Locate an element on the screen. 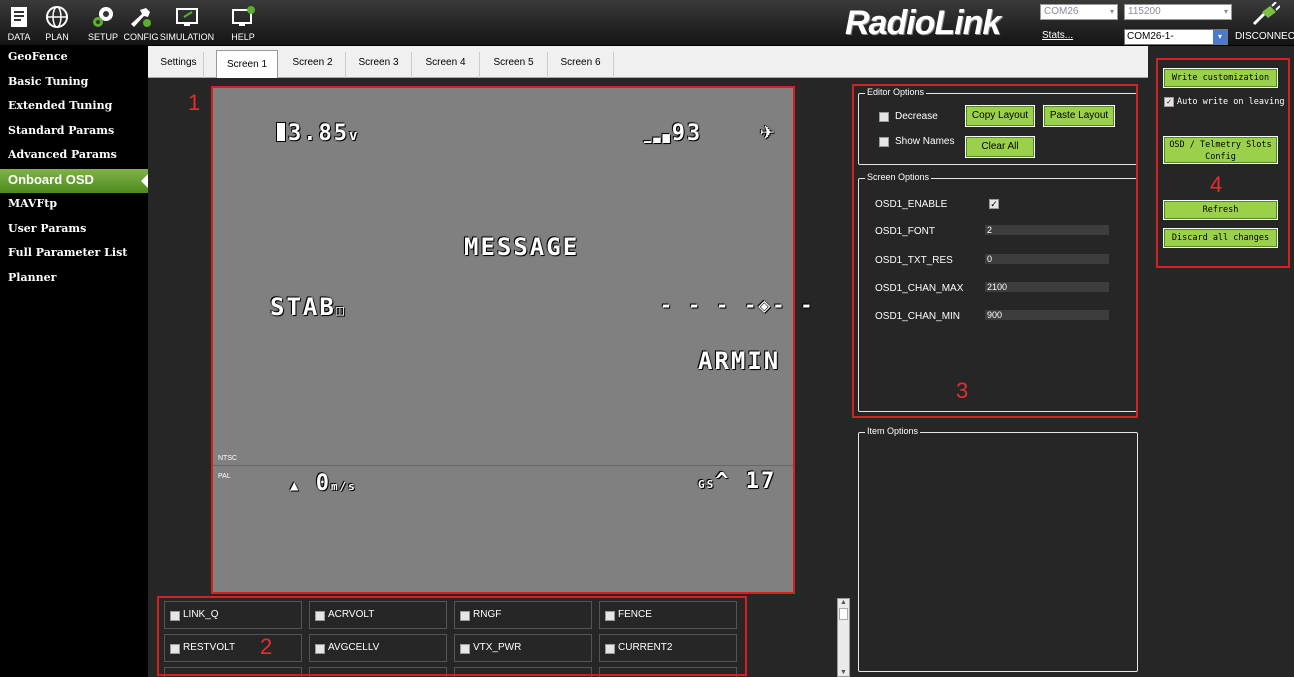  tab-screen-5: Screen 5 is located at coordinates (514, 65).